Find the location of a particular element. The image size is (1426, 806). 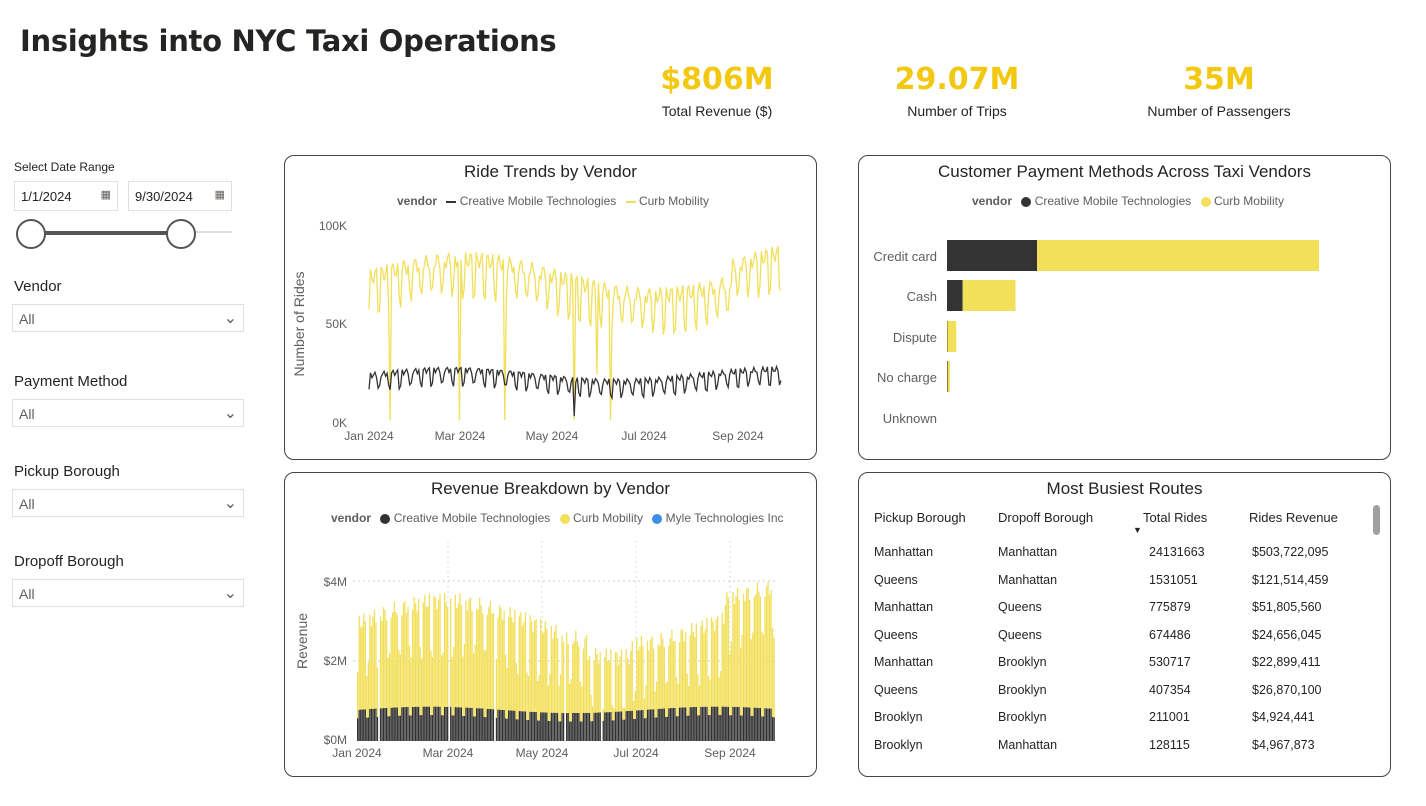

table-row: Queens Manhattan 1531051 $121,514,459 is located at coordinates (1109, 583).